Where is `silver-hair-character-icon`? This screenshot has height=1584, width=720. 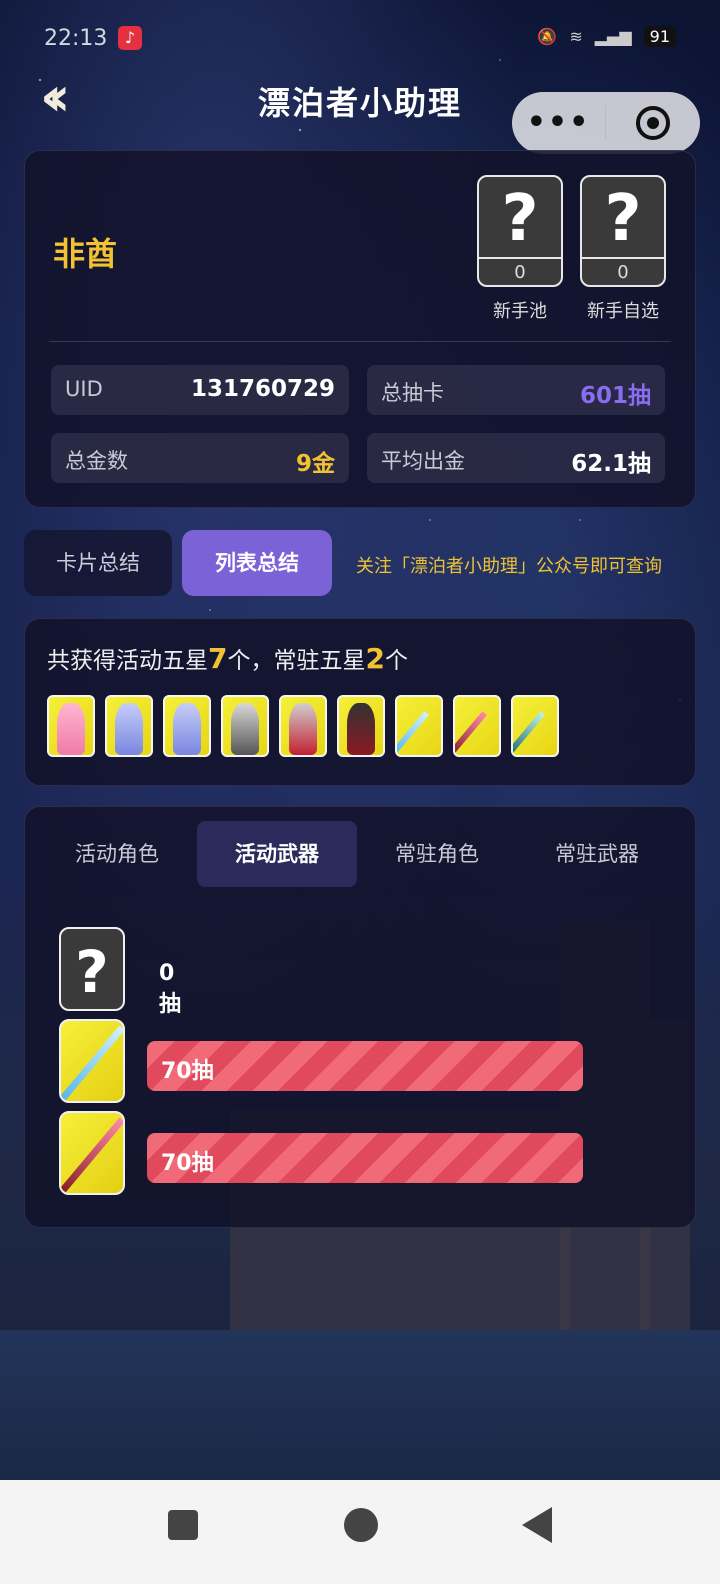 silver-hair-character-icon is located at coordinates (245, 726).